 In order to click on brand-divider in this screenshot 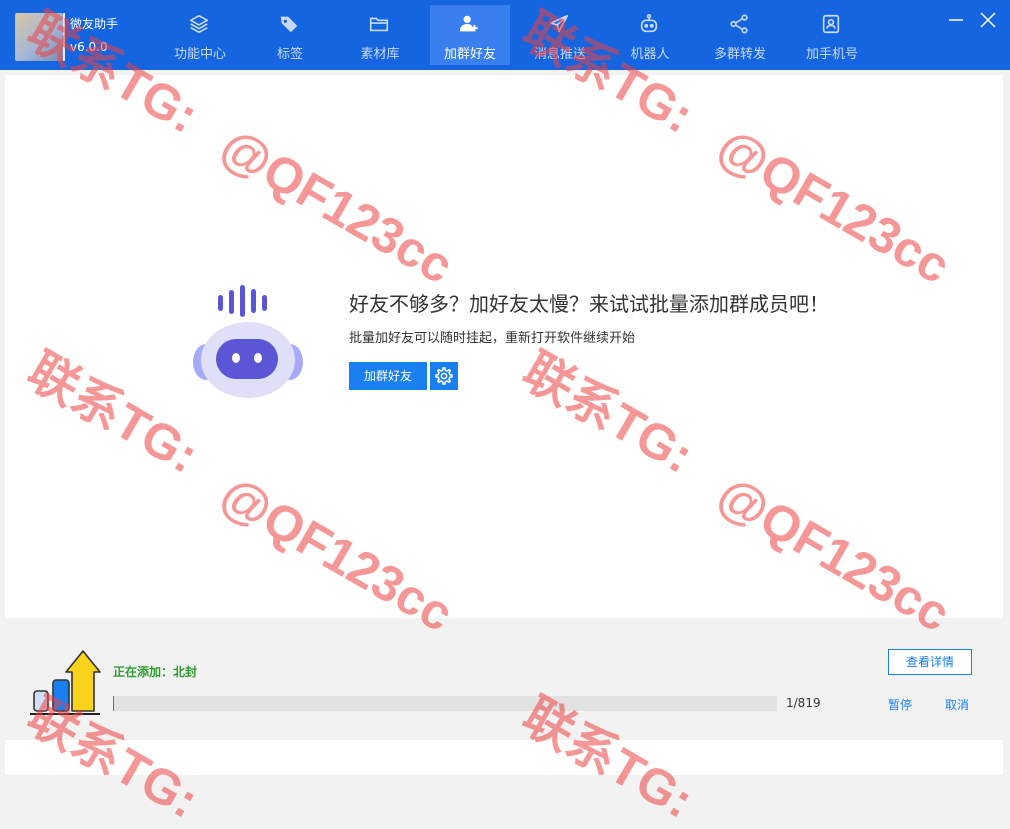, I will do `click(64, 37)`.